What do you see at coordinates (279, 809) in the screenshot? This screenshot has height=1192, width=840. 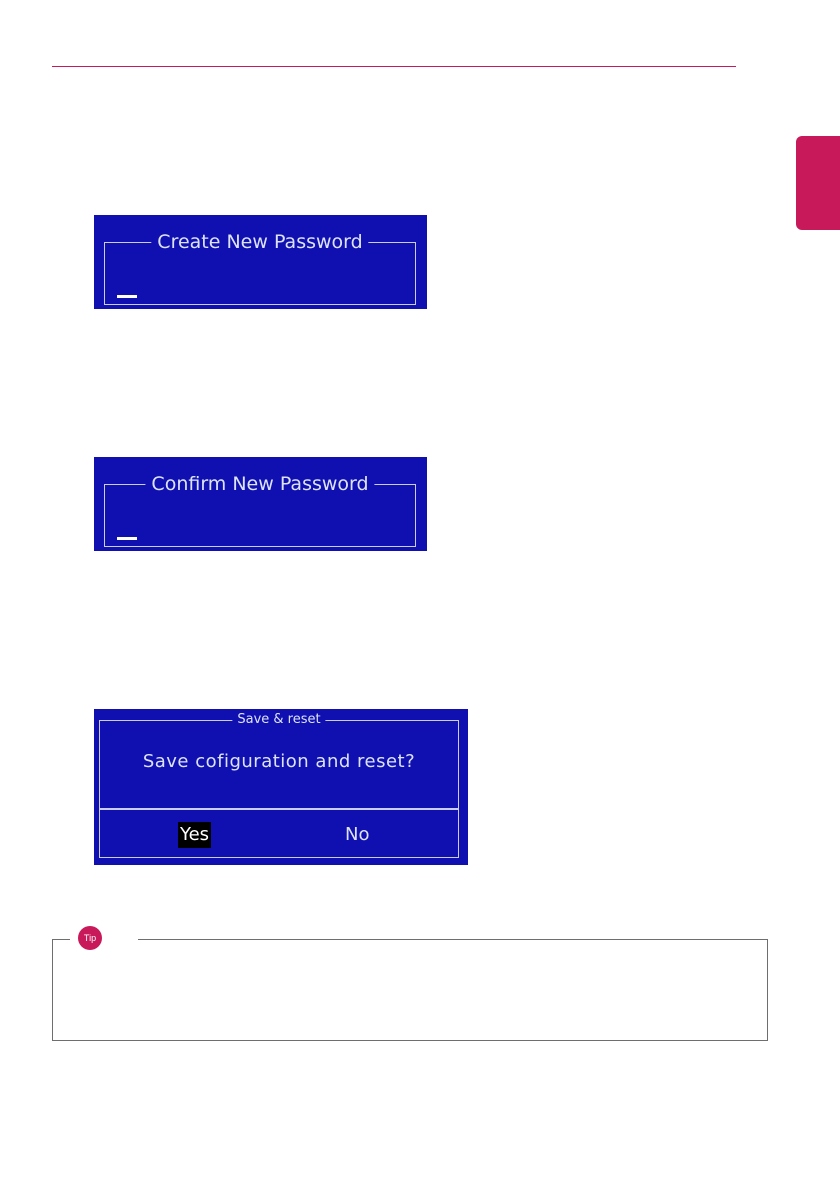 I see `save-reset-divider` at bounding box center [279, 809].